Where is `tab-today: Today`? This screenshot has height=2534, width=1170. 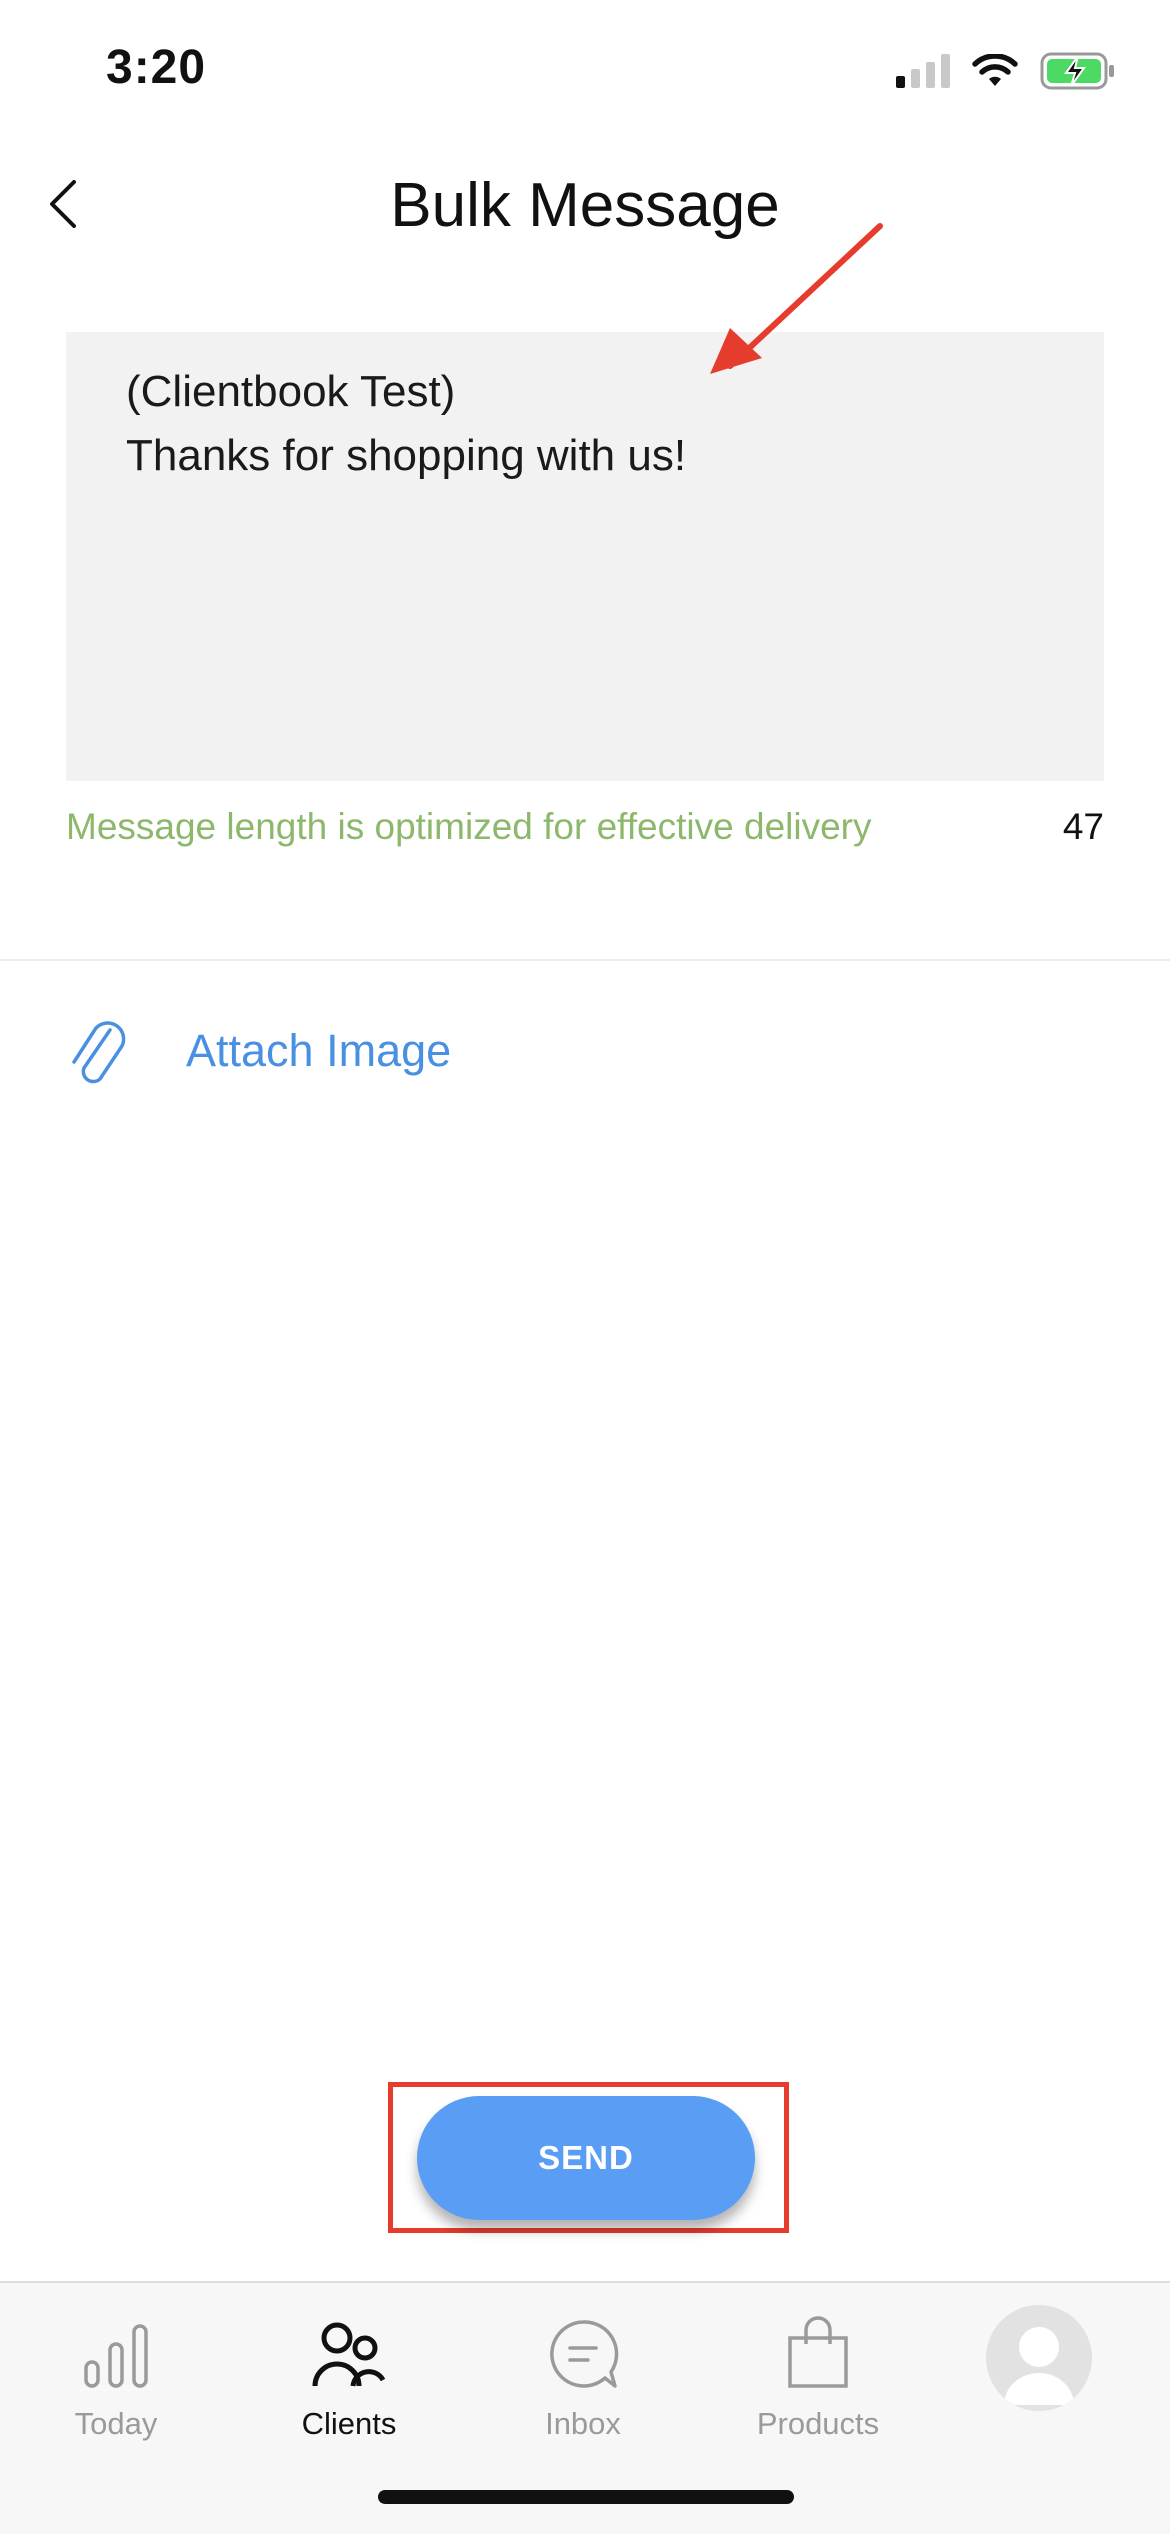
tab-today: Today is located at coordinates (116, 2371).